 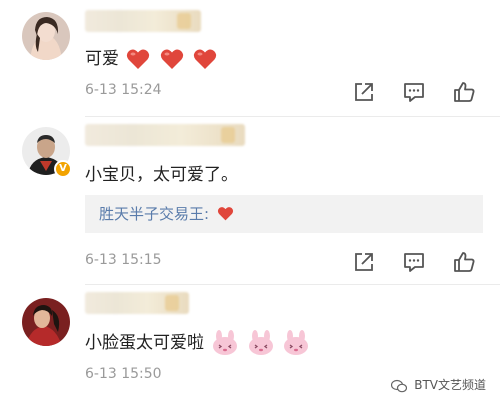 I want to click on reply-author: 胜天半子交易王:, so click(x=154, y=214).